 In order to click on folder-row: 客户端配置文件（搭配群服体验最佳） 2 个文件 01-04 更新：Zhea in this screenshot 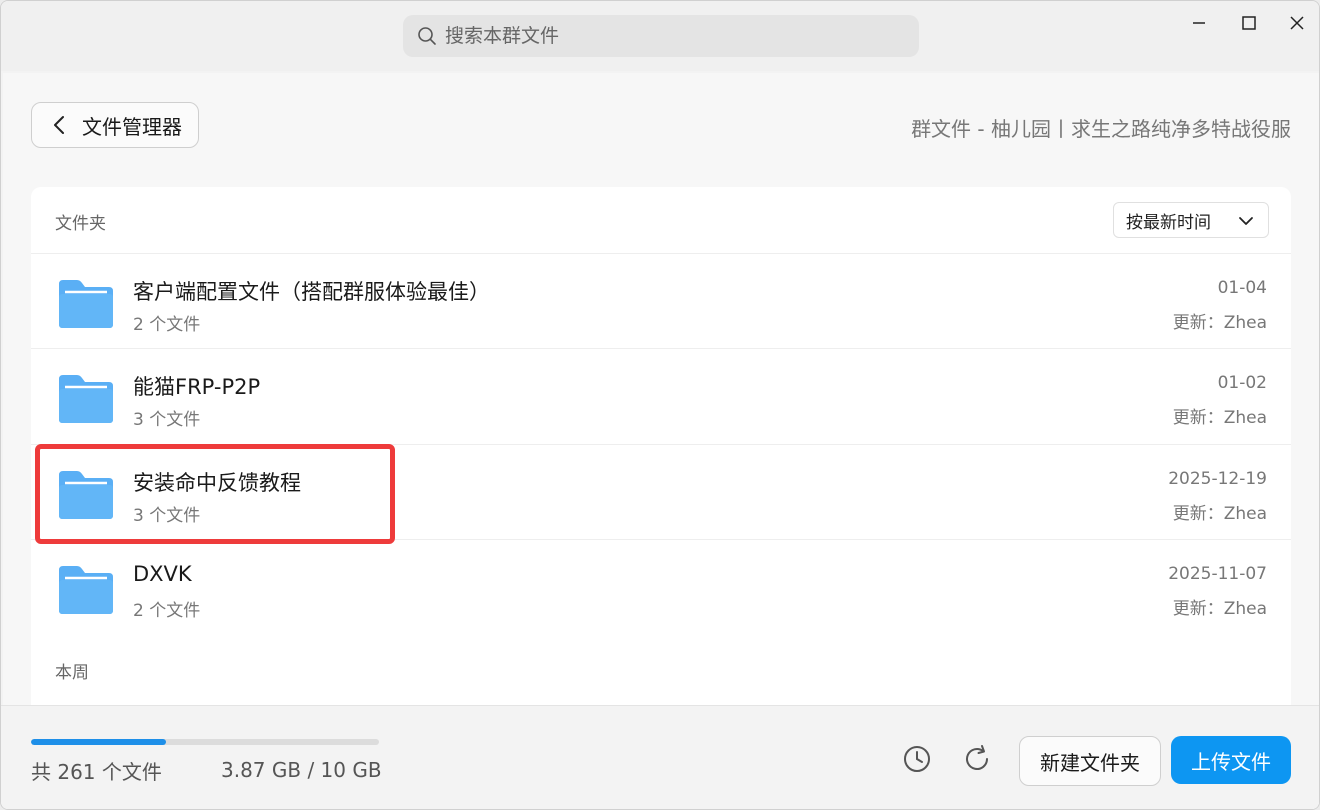, I will do `click(661, 300)`.